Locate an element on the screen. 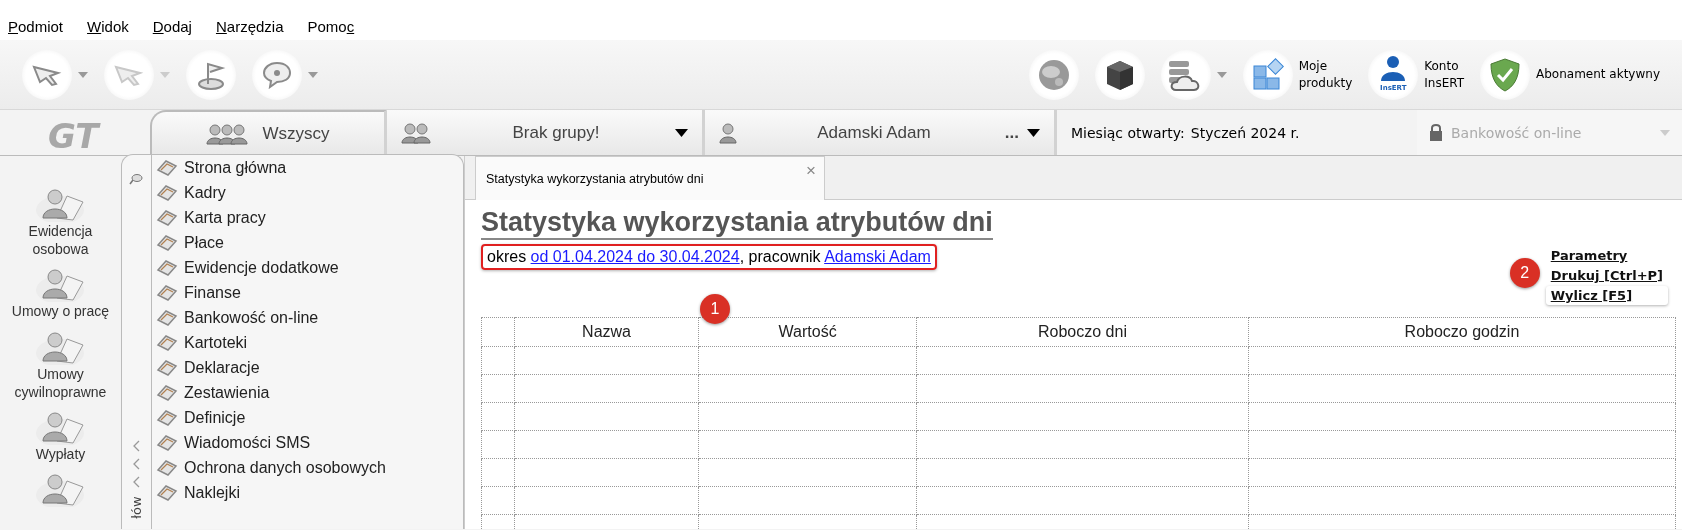 This screenshot has height=530, width=1682. menu-item: Widok is located at coordinates (108, 26).